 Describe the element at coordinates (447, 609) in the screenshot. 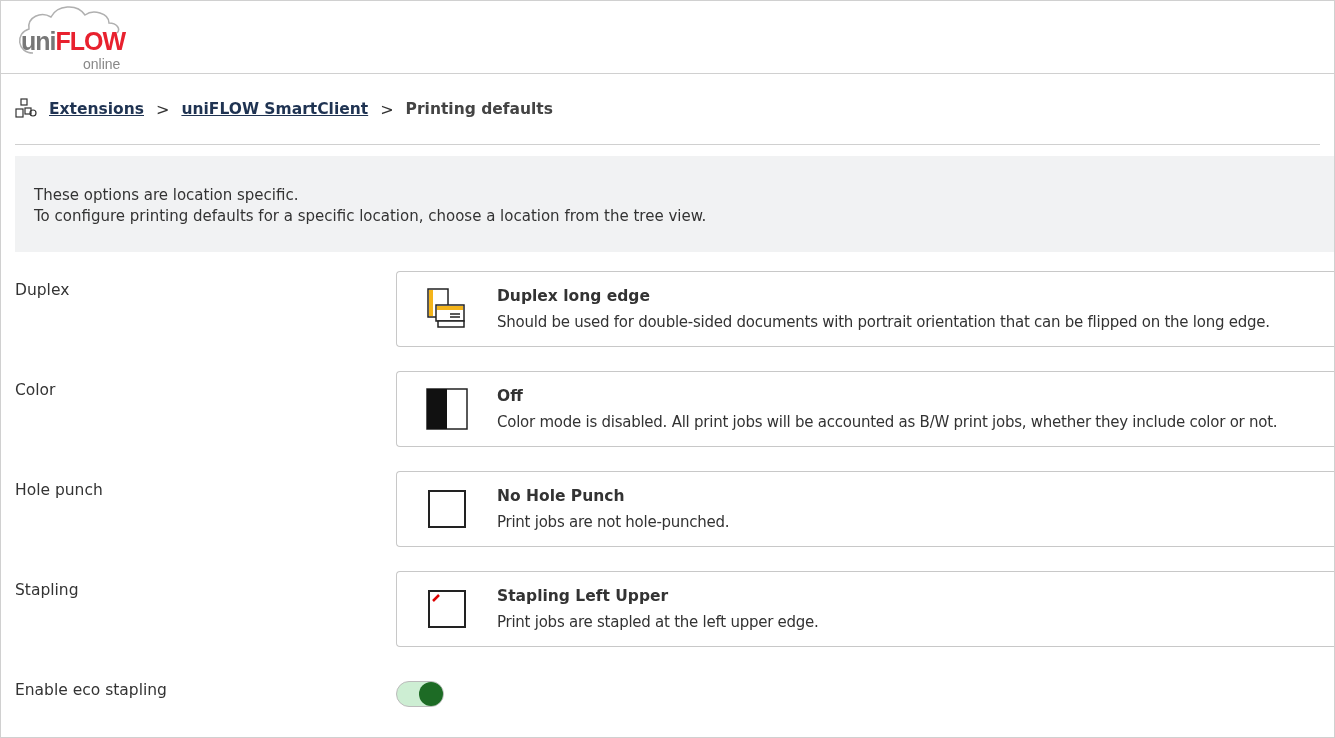

I see `staple-square-icon` at that location.